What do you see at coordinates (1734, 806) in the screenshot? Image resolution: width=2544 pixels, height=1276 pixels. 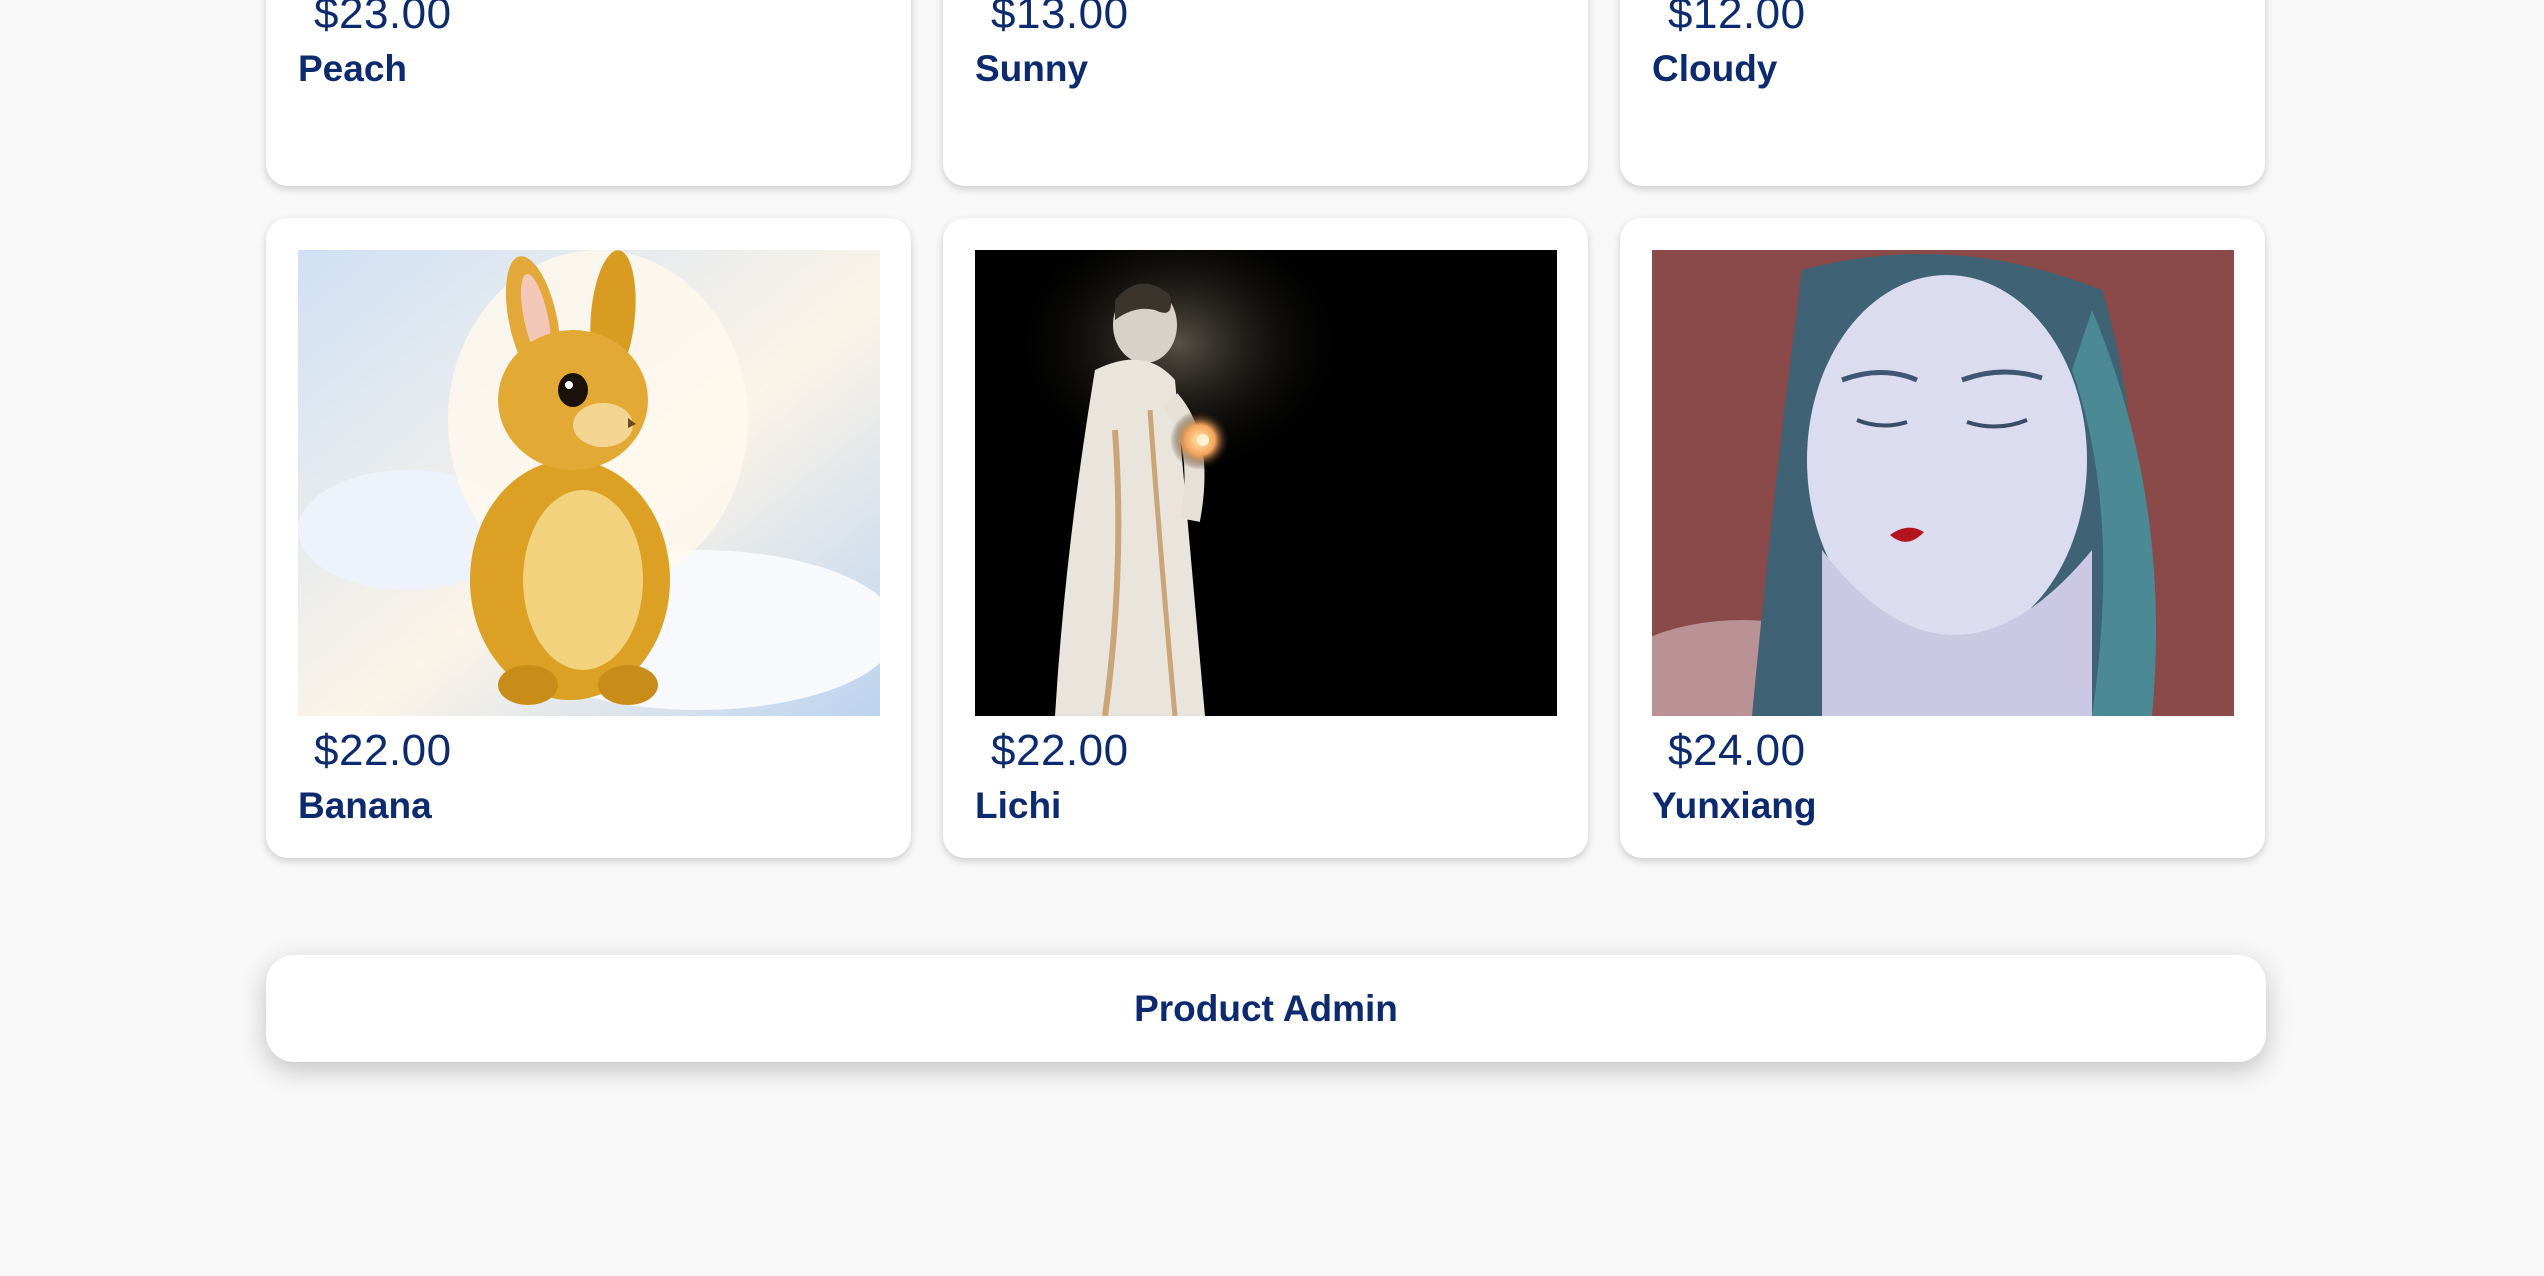 I see `product-name: Yunxiang` at bounding box center [1734, 806].